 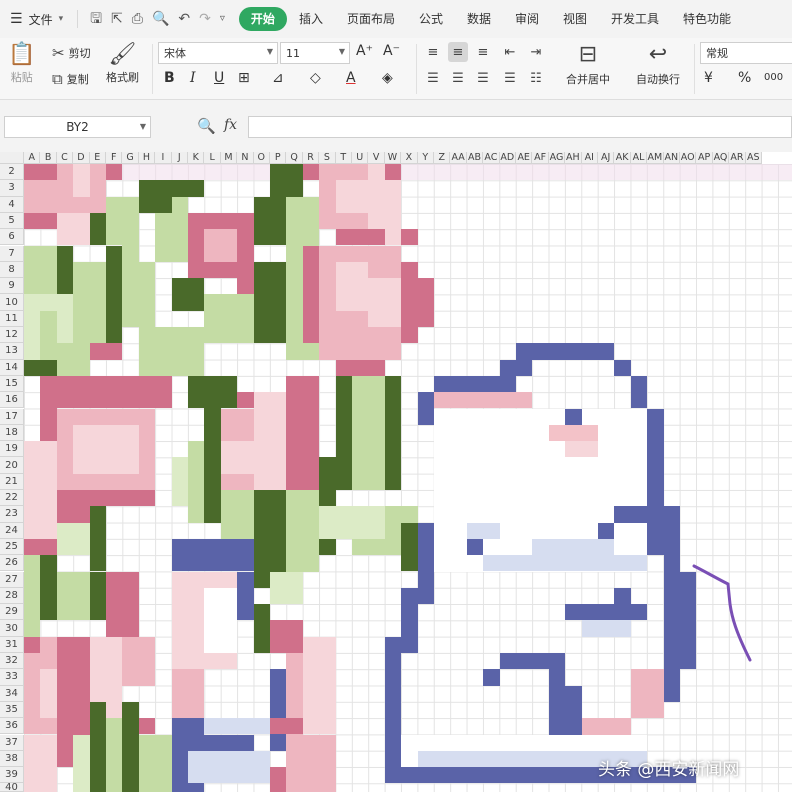 What do you see at coordinates (160, 19) in the screenshot?
I see `print-preview-icon: 🔍` at bounding box center [160, 19].